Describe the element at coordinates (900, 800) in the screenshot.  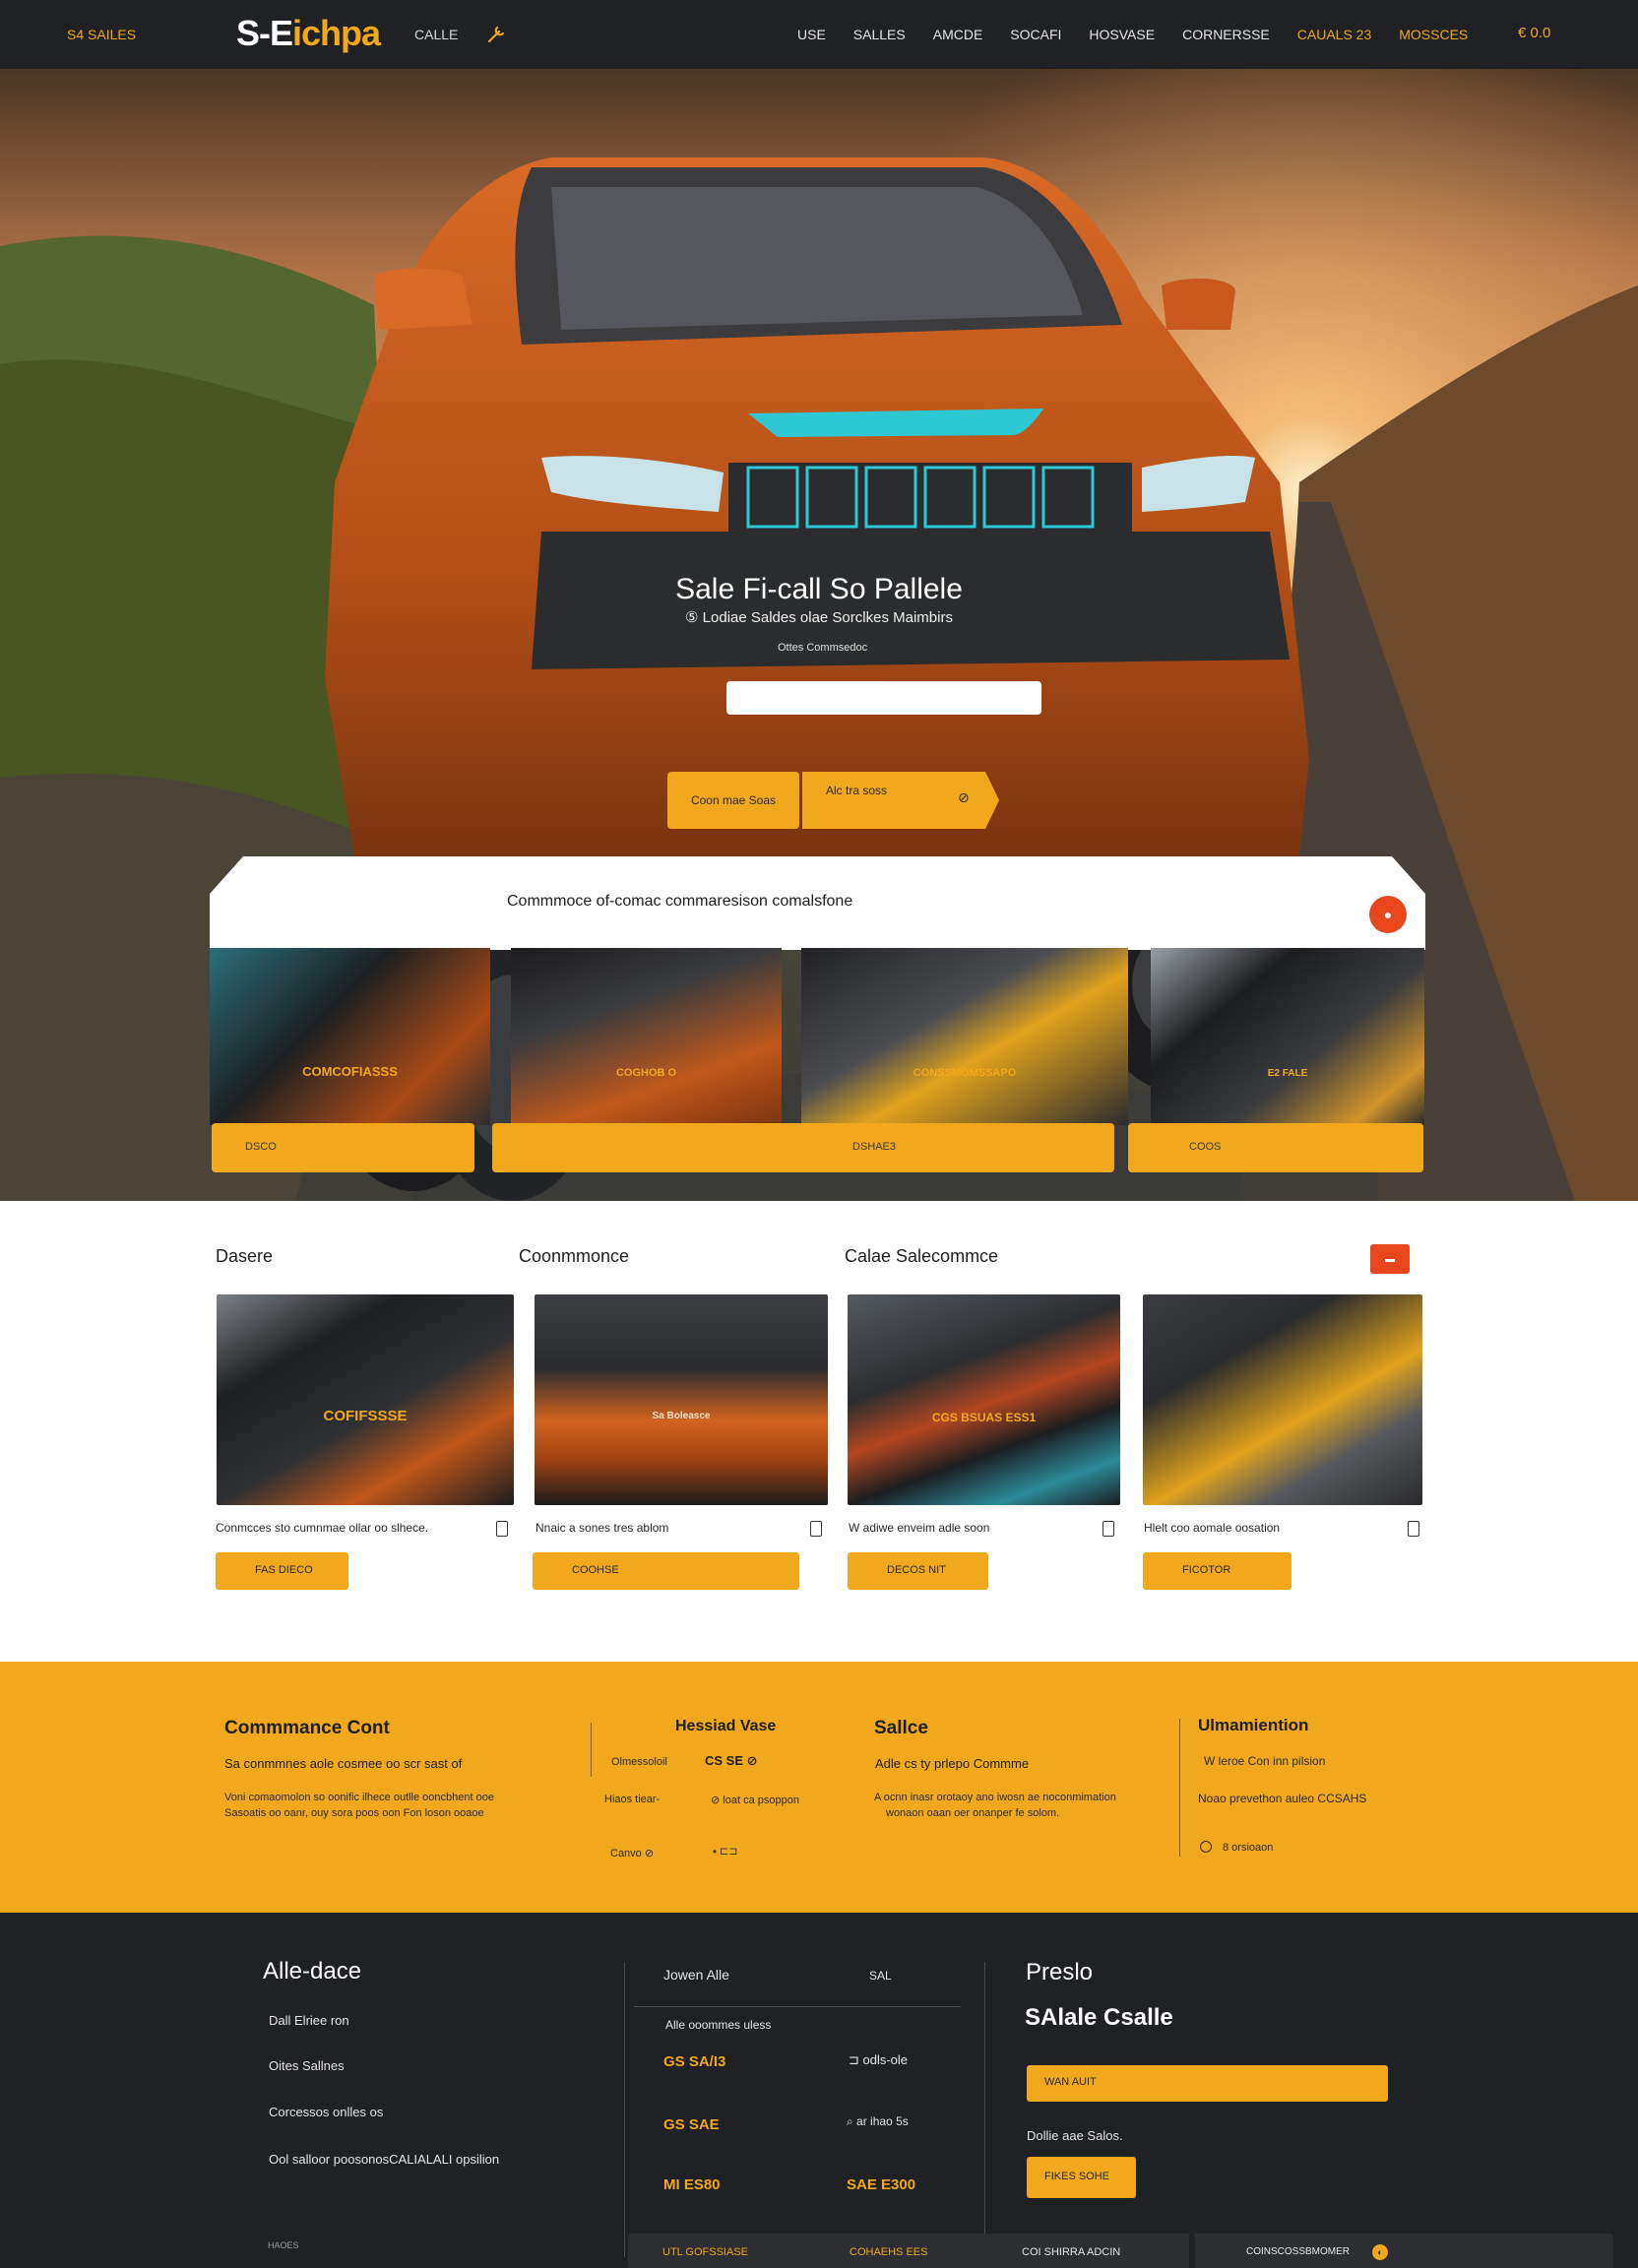
I see `hero-secondary-button: Alc tra soss ⊘` at that location.